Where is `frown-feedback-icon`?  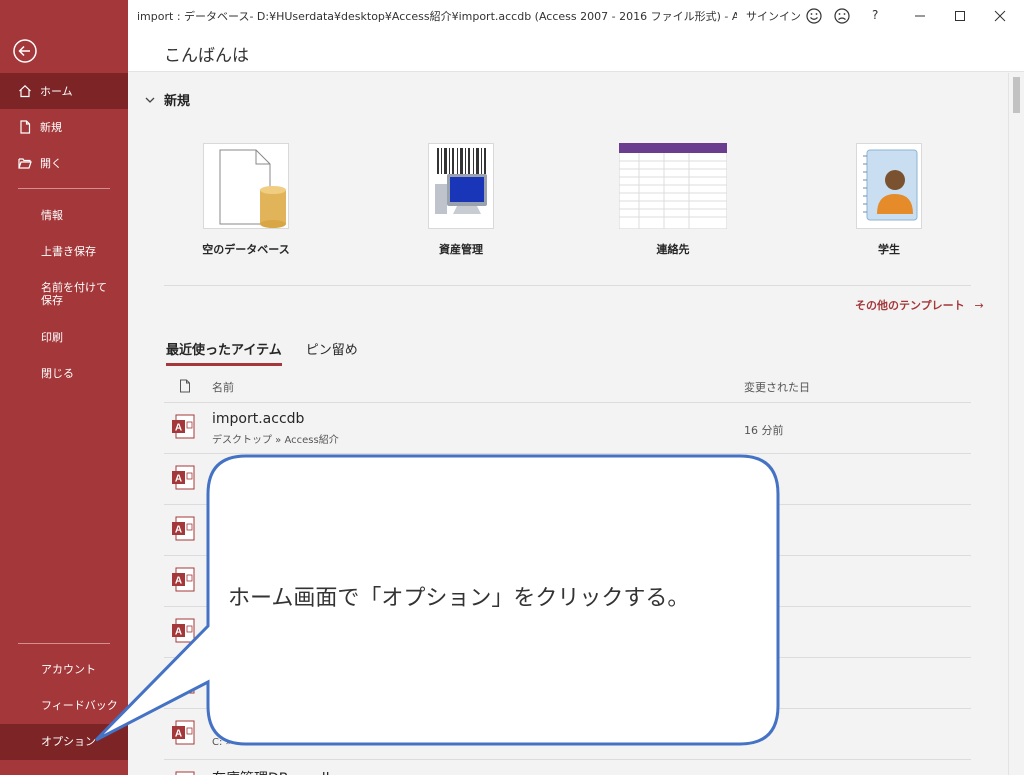
frown-feedback-icon is located at coordinates (842, 16).